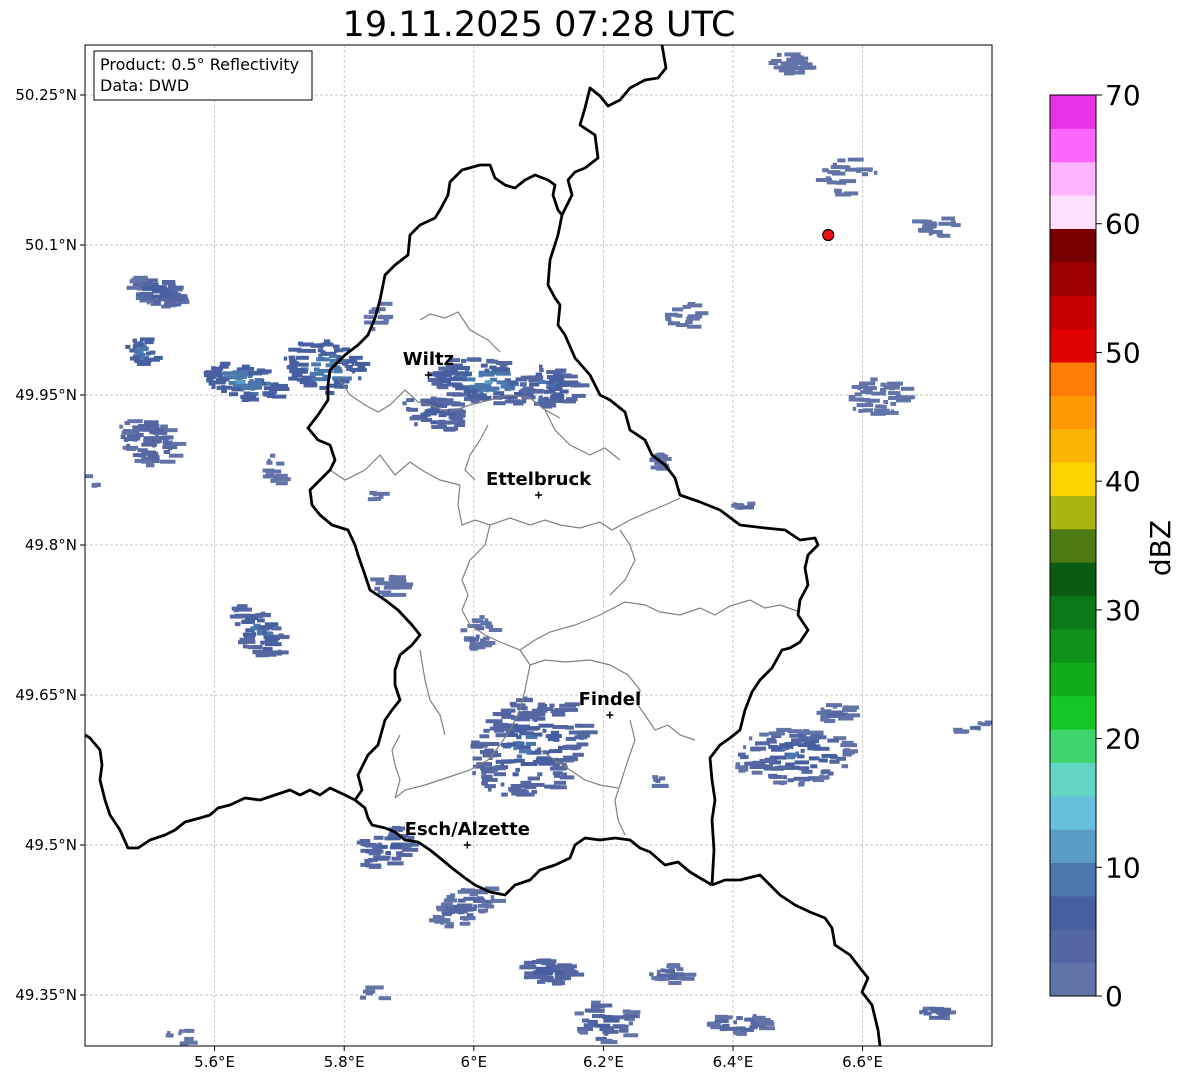  Describe the element at coordinates (1160, 548) in the screenshot. I see `colorbar-label: dBZ` at that location.